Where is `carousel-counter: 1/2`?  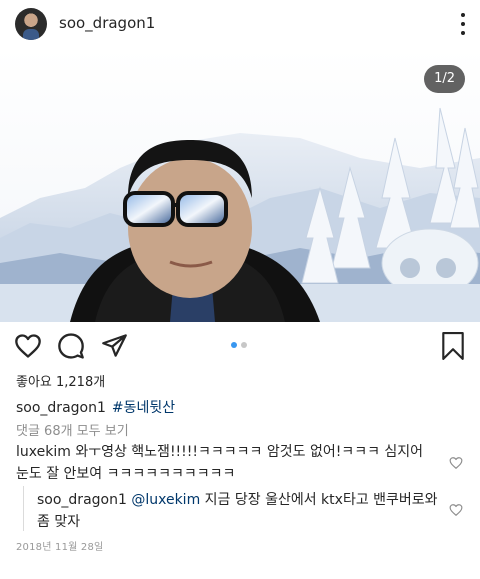 carousel-counter: 1/2 is located at coordinates (444, 79).